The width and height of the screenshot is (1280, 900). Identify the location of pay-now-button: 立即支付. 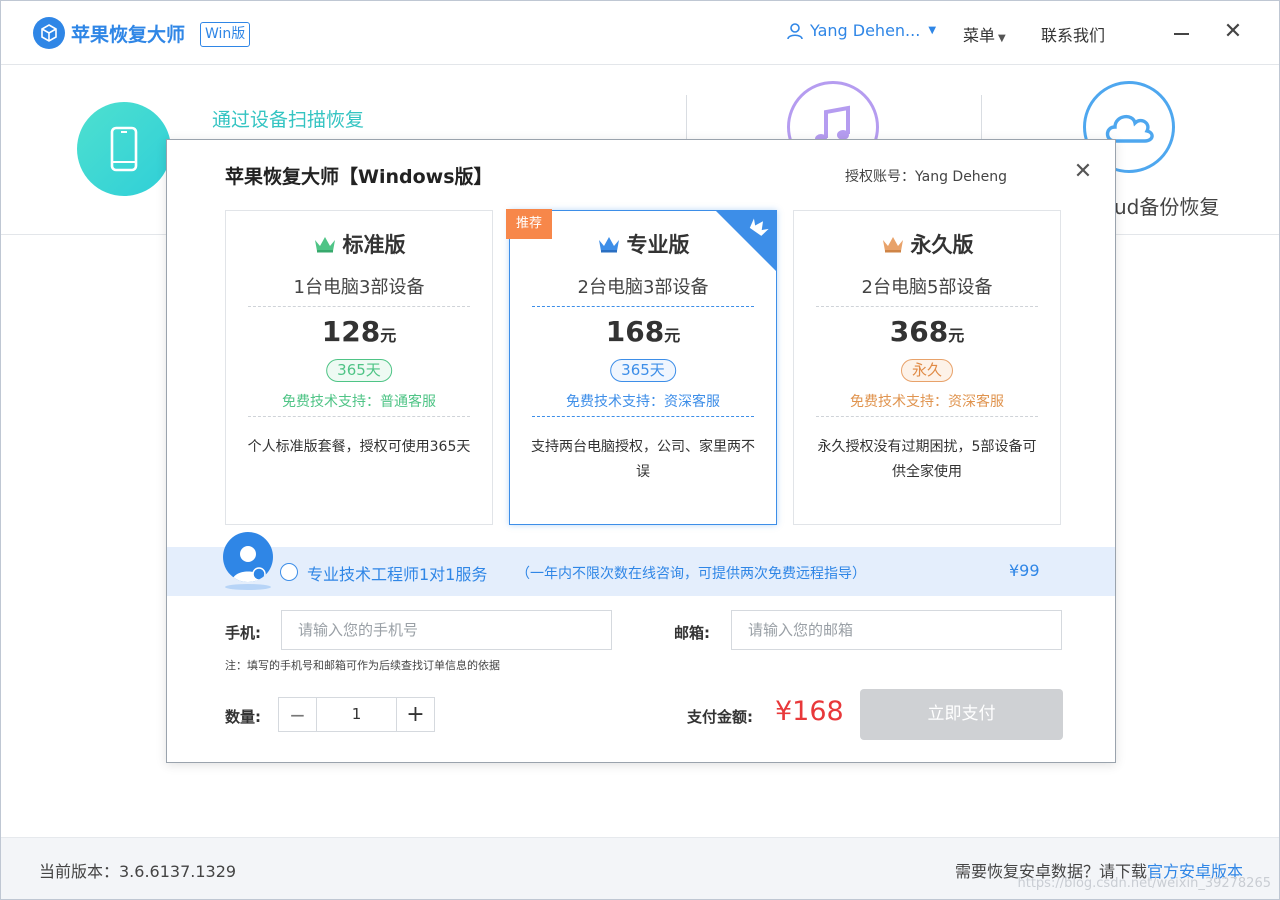
(961, 714).